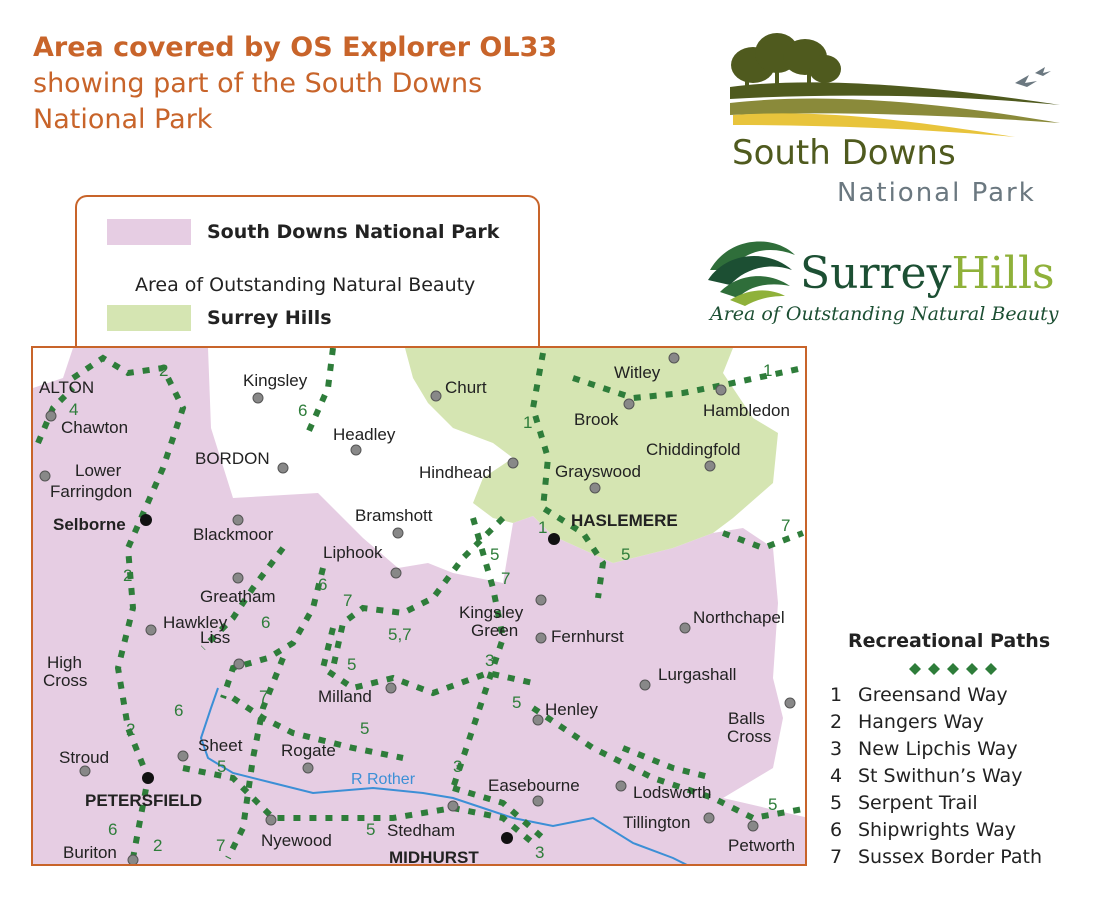  What do you see at coordinates (149, 318) in the screenshot?
I see `surrey-hills-swatch` at bounding box center [149, 318].